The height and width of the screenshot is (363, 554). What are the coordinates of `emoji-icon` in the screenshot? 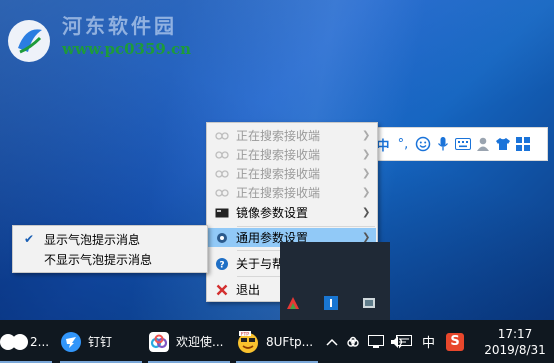 It's located at (423, 144).